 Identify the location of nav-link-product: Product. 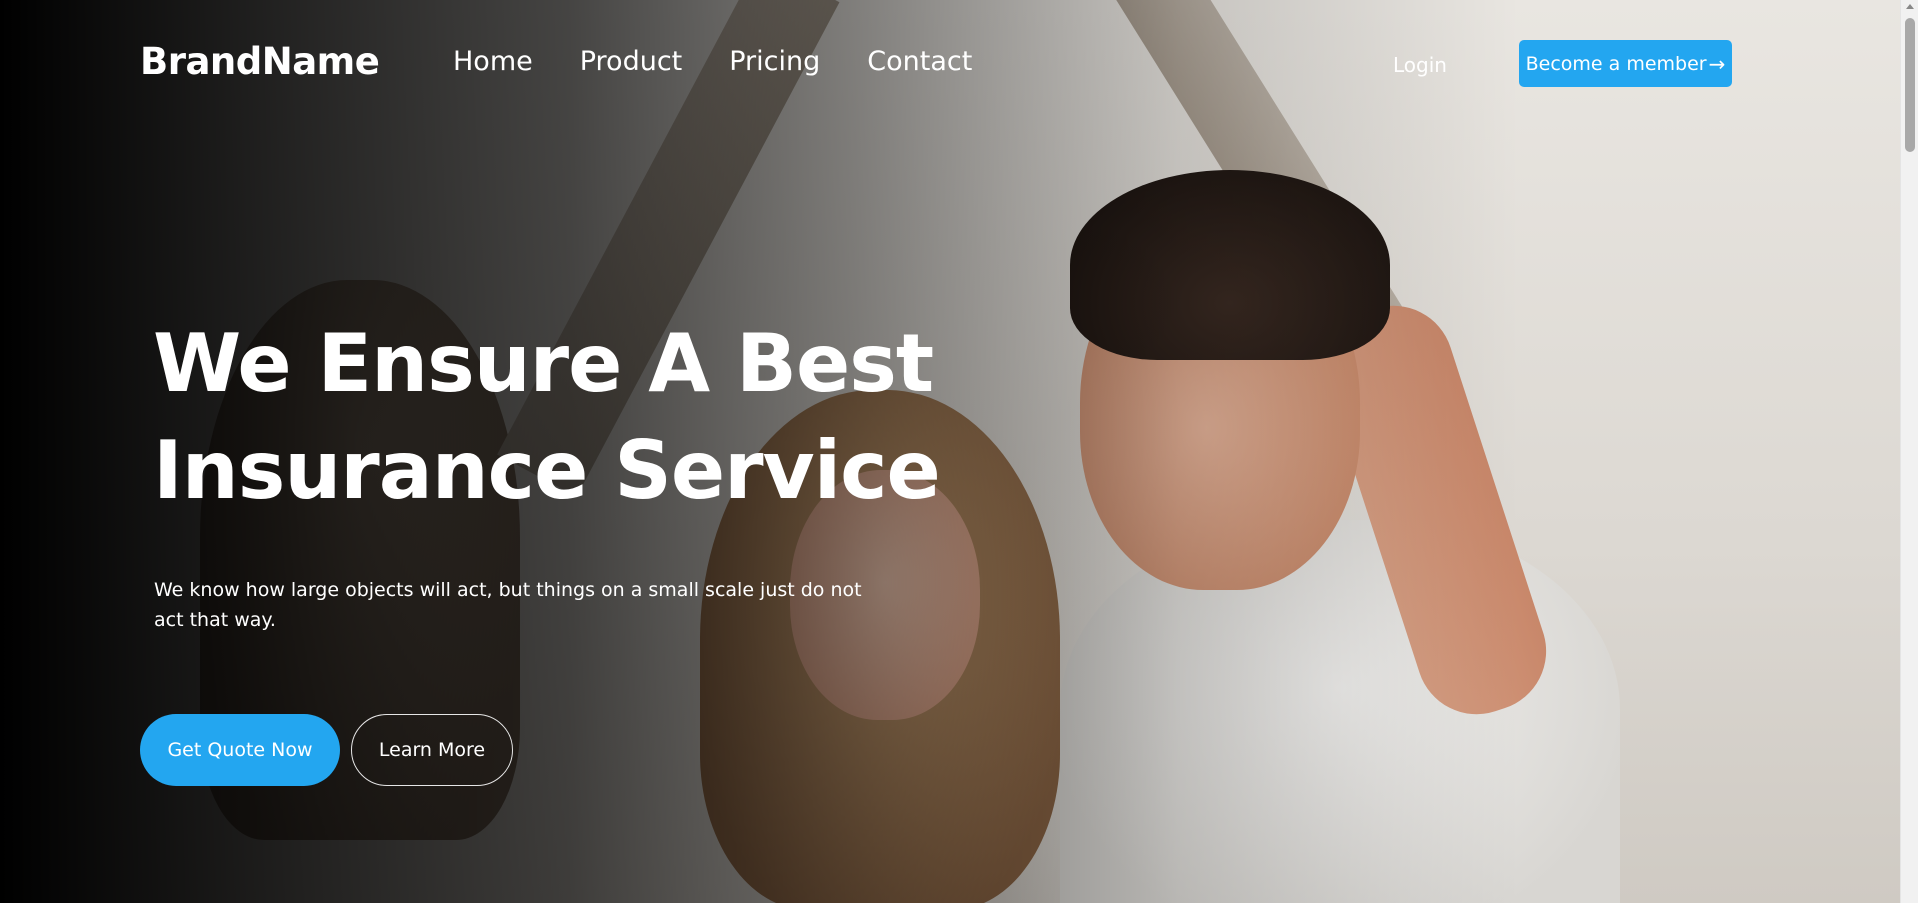
(631, 61).